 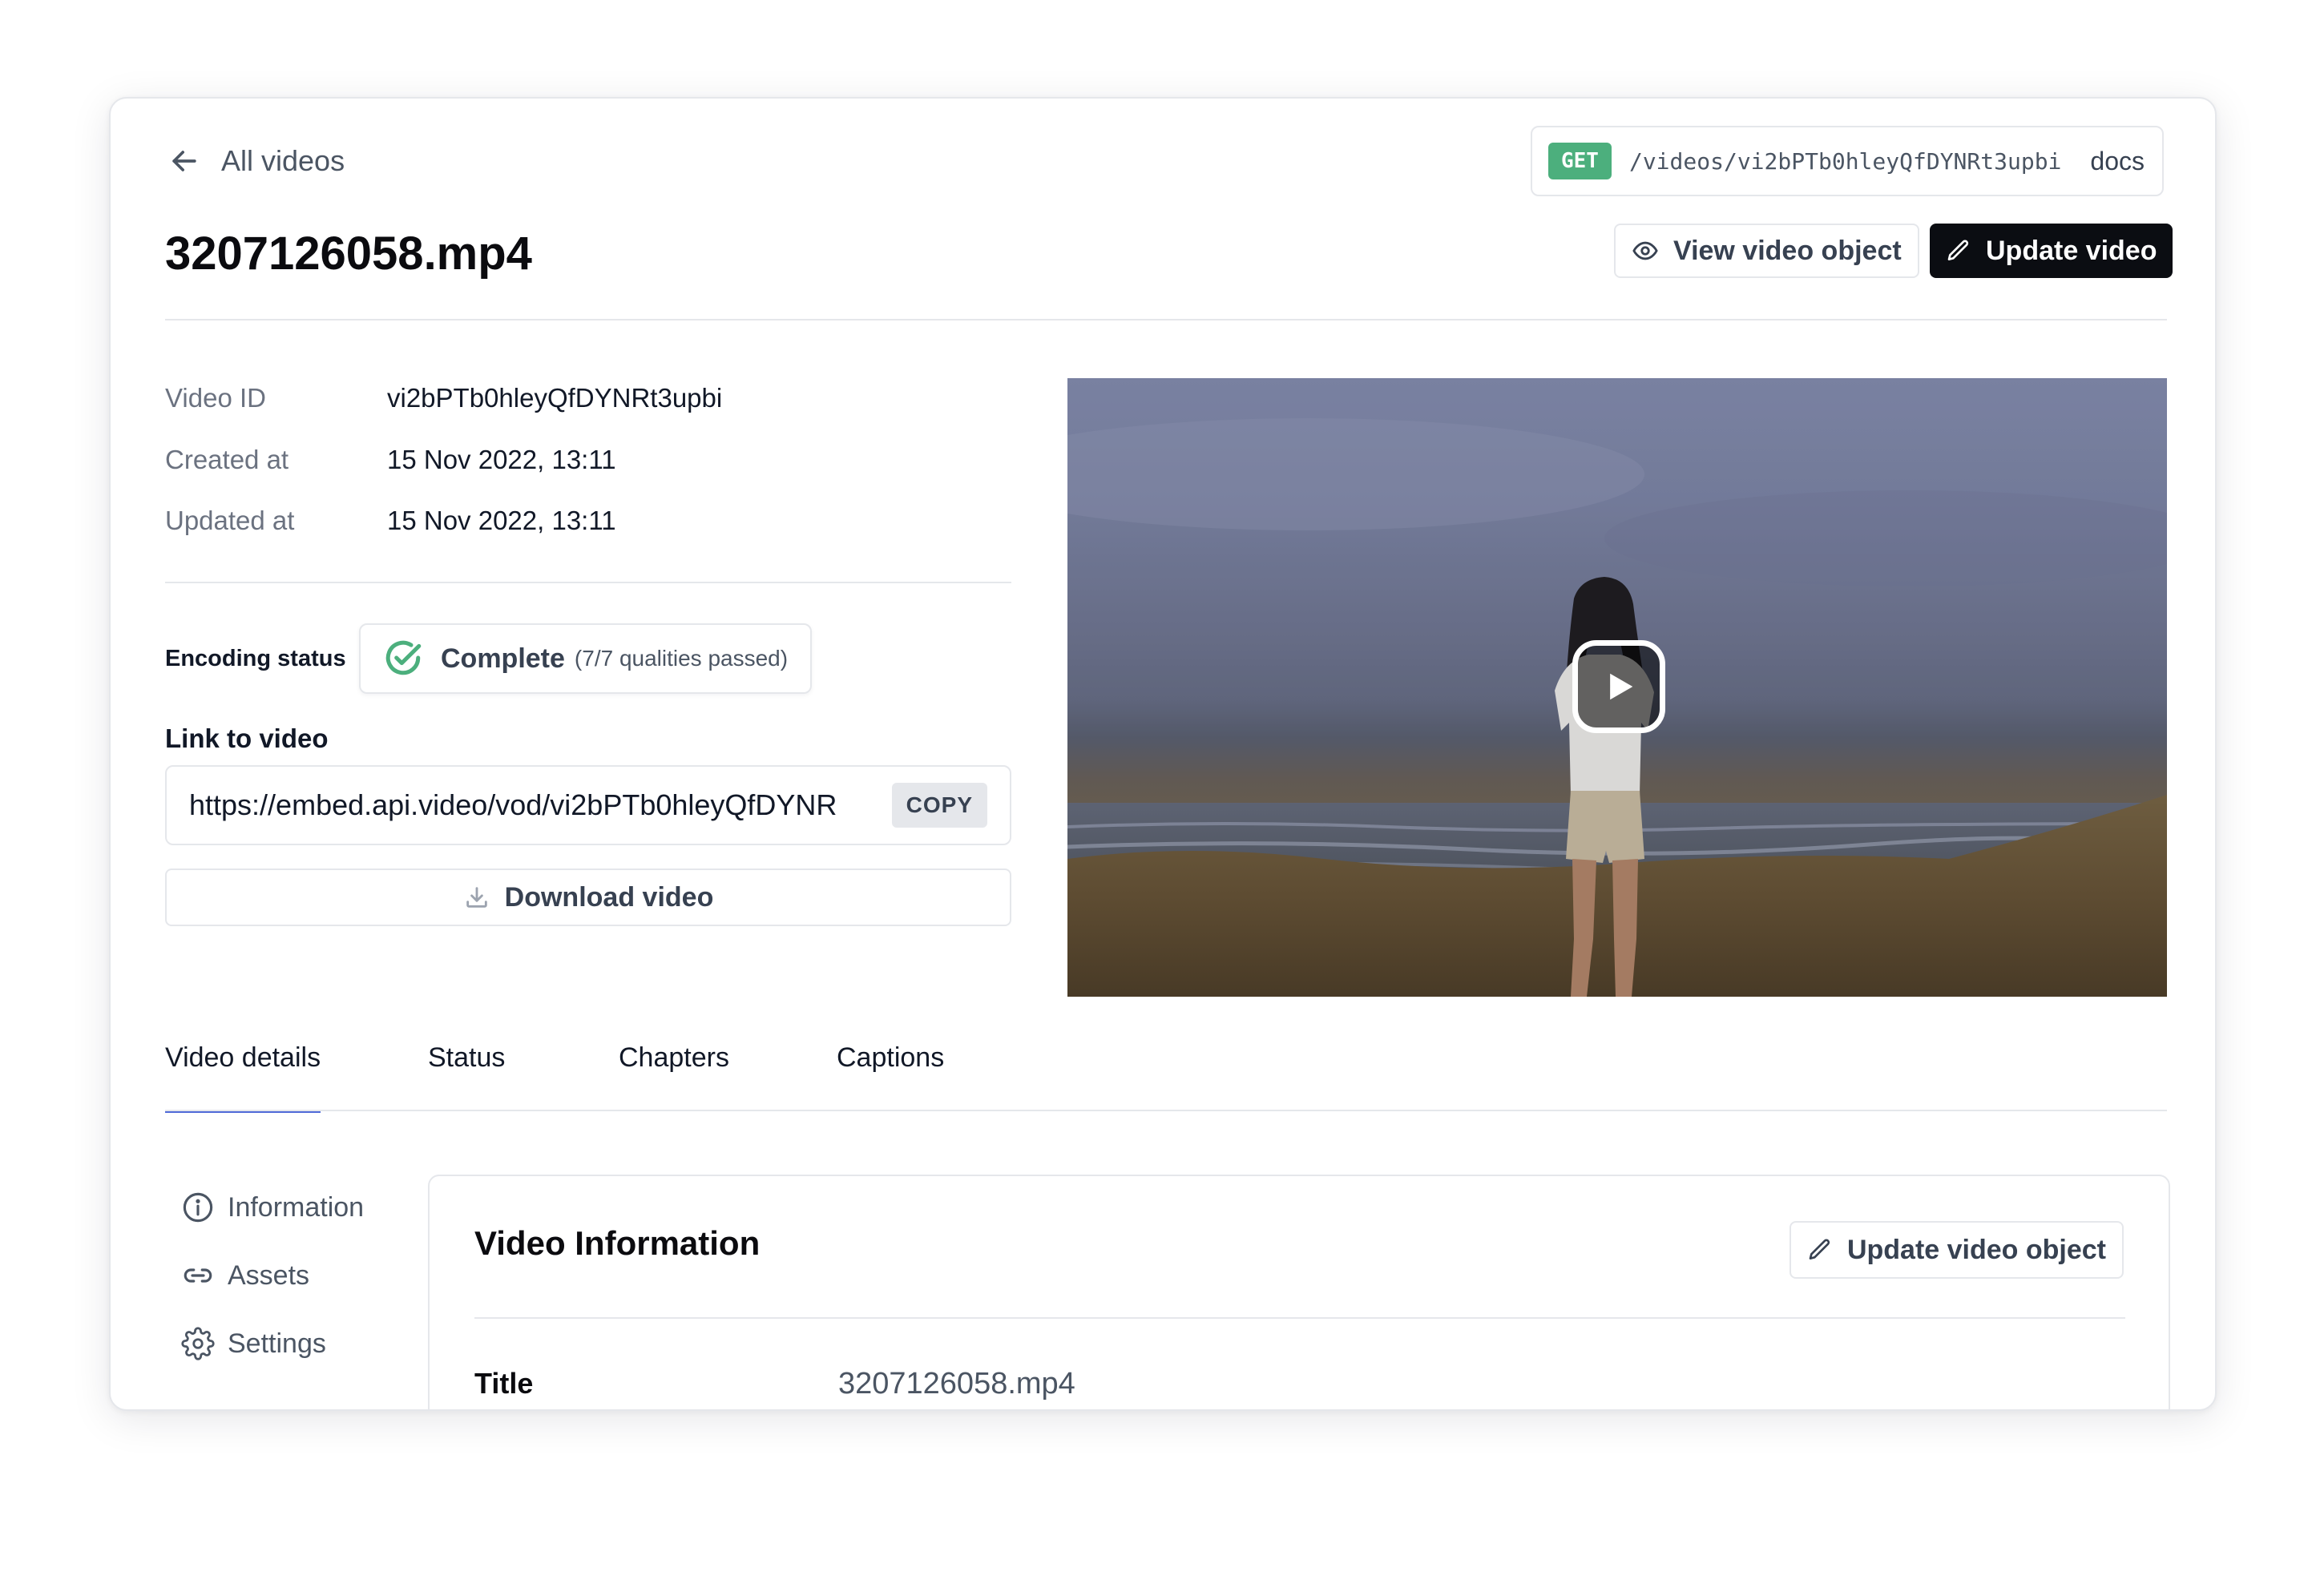 What do you see at coordinates (227, 460) in the screenshot?
I see `meta-label-created-at: Created at` at bounding box center [227, 460].